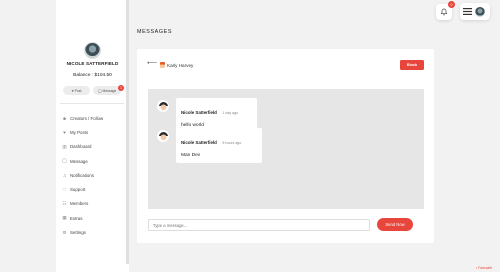 The image size is (500, 272). I want to click on profile-avatar, so click(92, 50).